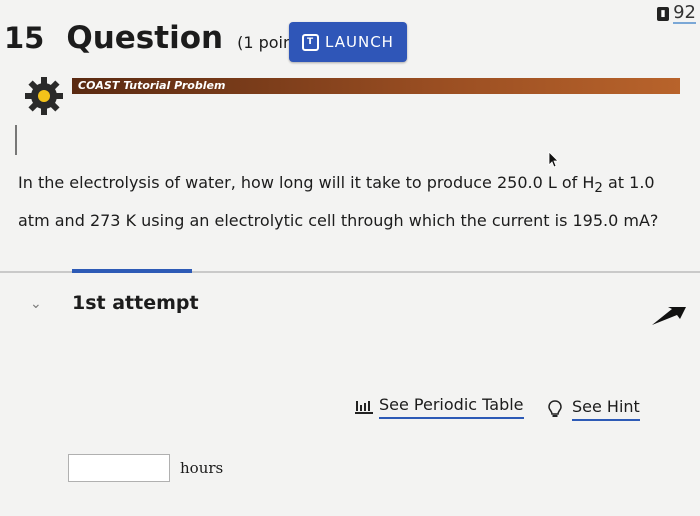  What do you see at coordinates (16, 140) in the screenshot?
I see `text-cursor-line` at bounding box center [16, 140].